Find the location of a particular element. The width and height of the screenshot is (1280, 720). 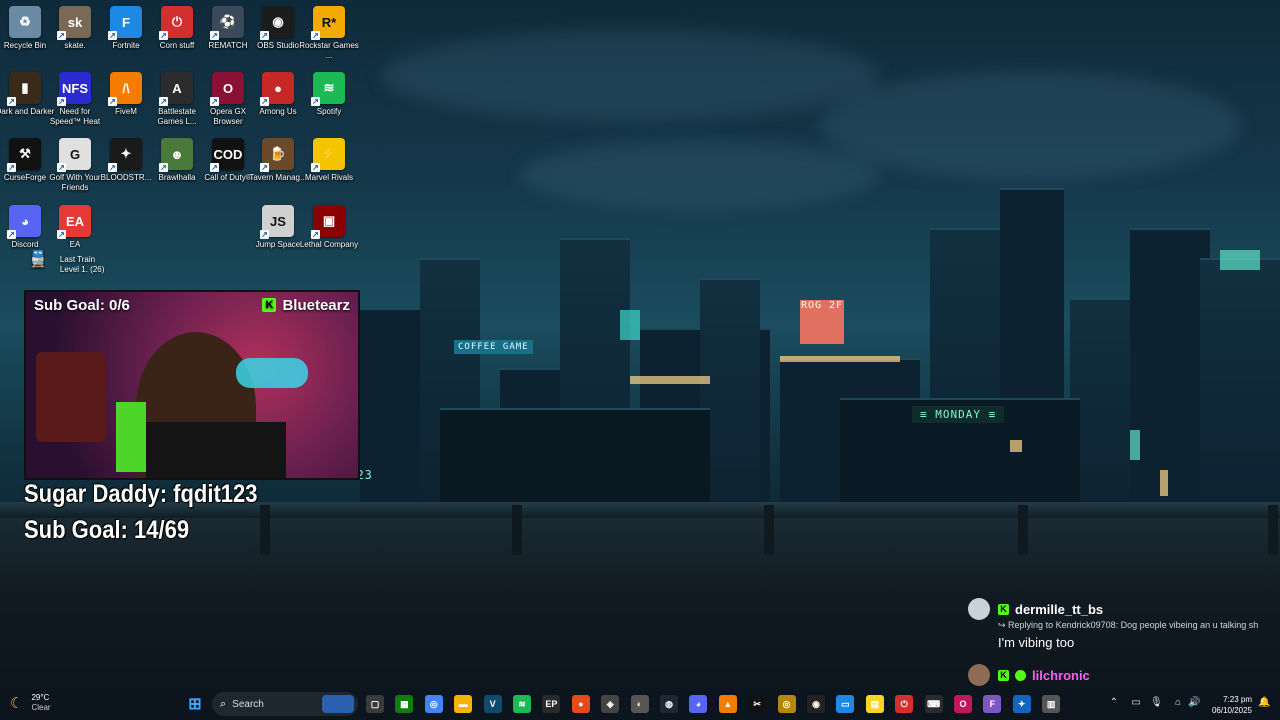

tray-chevron-icon: ⌃ is located at coordinates (1114, 703).